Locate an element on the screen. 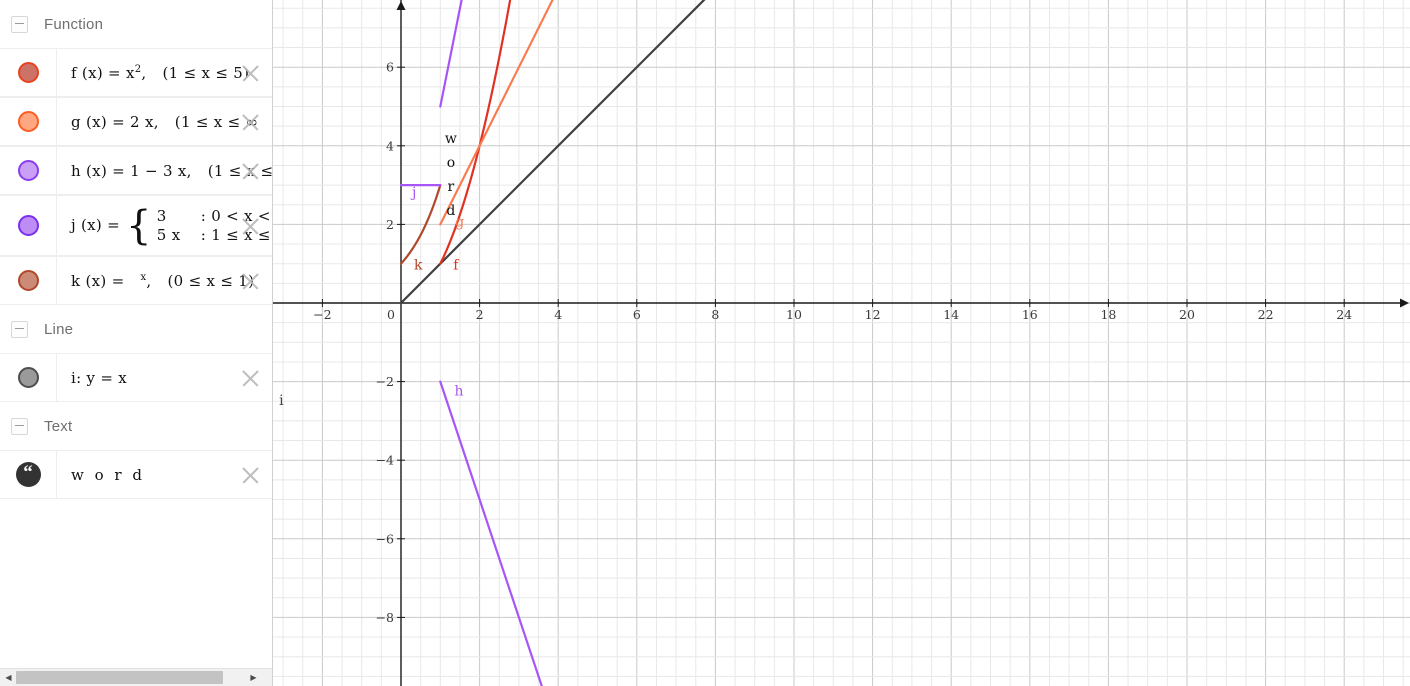  x-axis-tick-14: 14 is located at coordinates (951, 314).